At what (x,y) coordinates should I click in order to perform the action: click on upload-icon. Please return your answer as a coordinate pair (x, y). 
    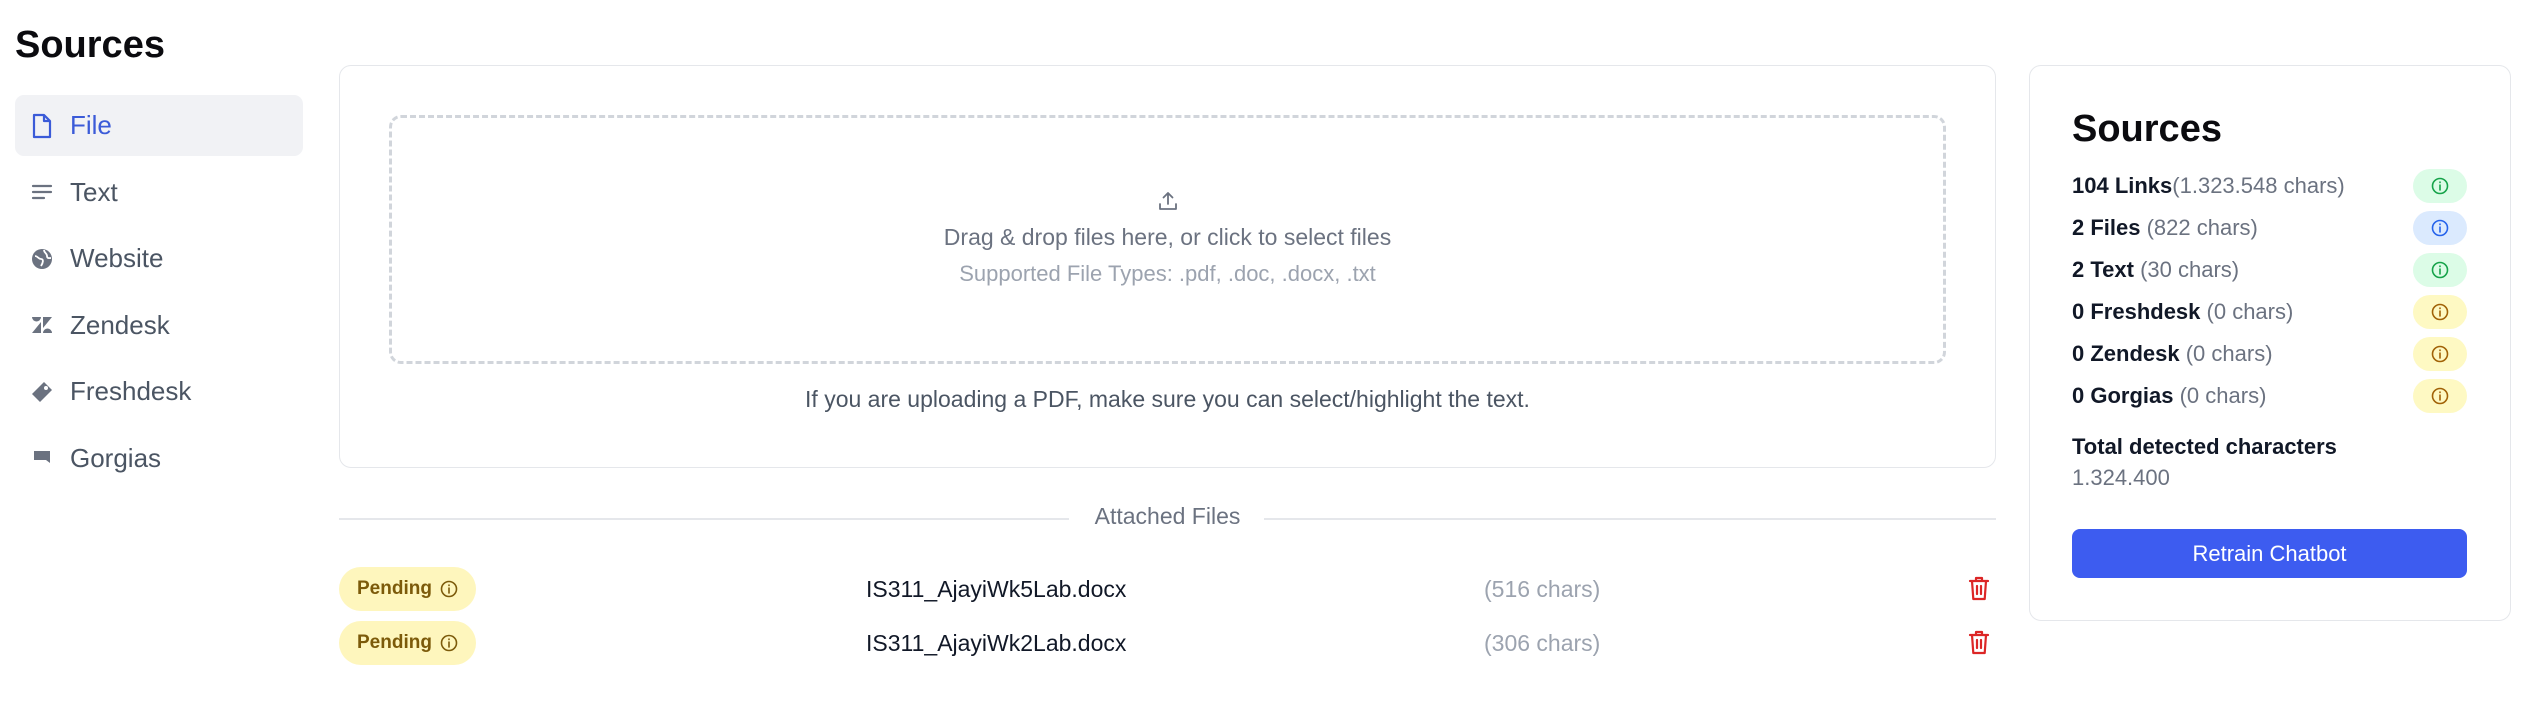
    Looking at the image, I should click on (1168, 203).